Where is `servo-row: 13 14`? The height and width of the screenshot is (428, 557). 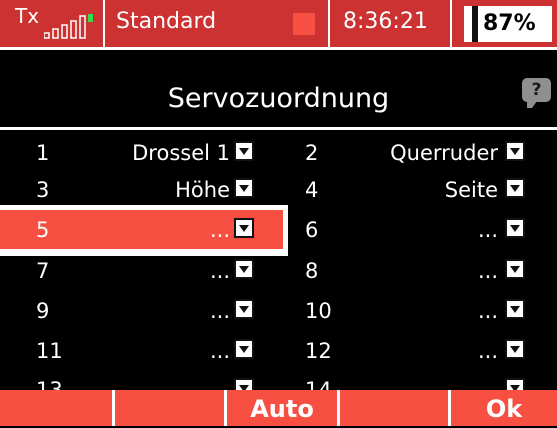 servo-row: 13 14 is located at coordinates (278, 379).